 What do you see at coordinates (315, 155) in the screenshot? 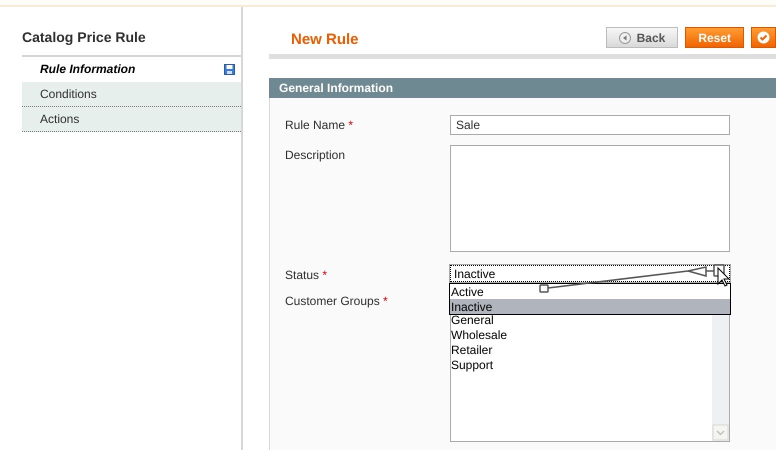
I see `field-label: Description` at bounding box center [315, 155].